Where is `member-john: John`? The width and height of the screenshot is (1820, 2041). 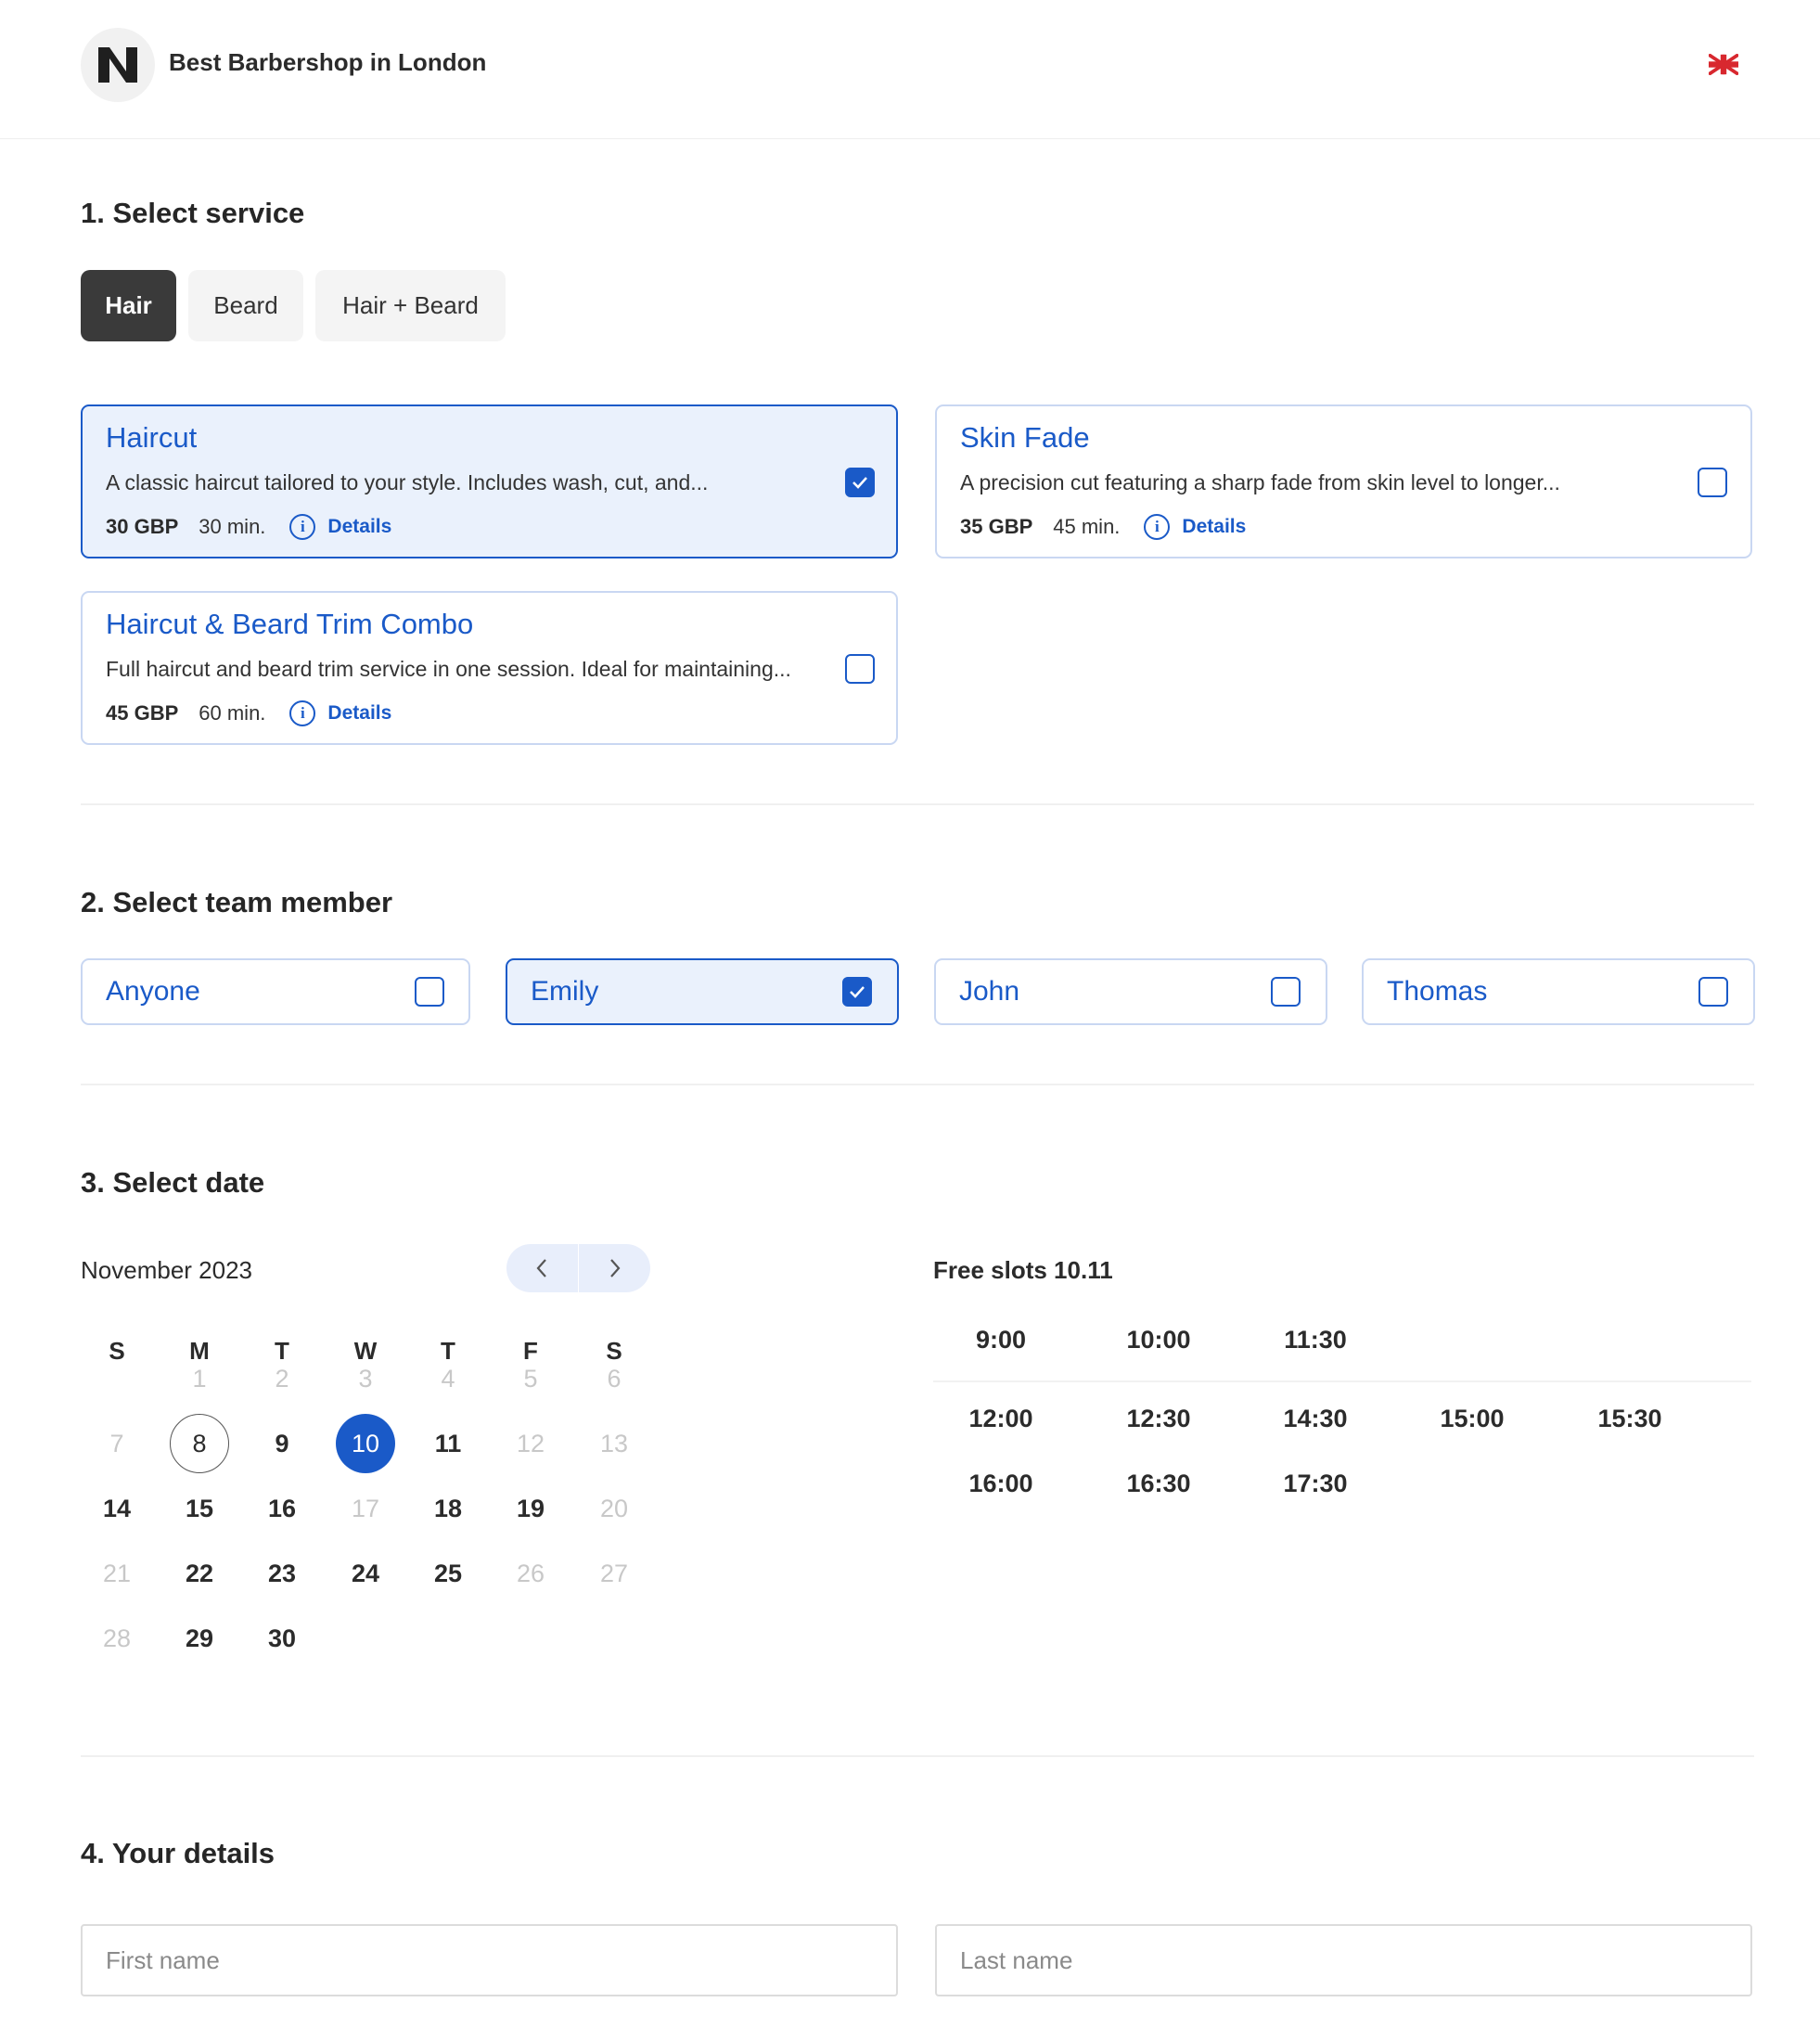 member-john: John is located at coordinates (1130, 992).